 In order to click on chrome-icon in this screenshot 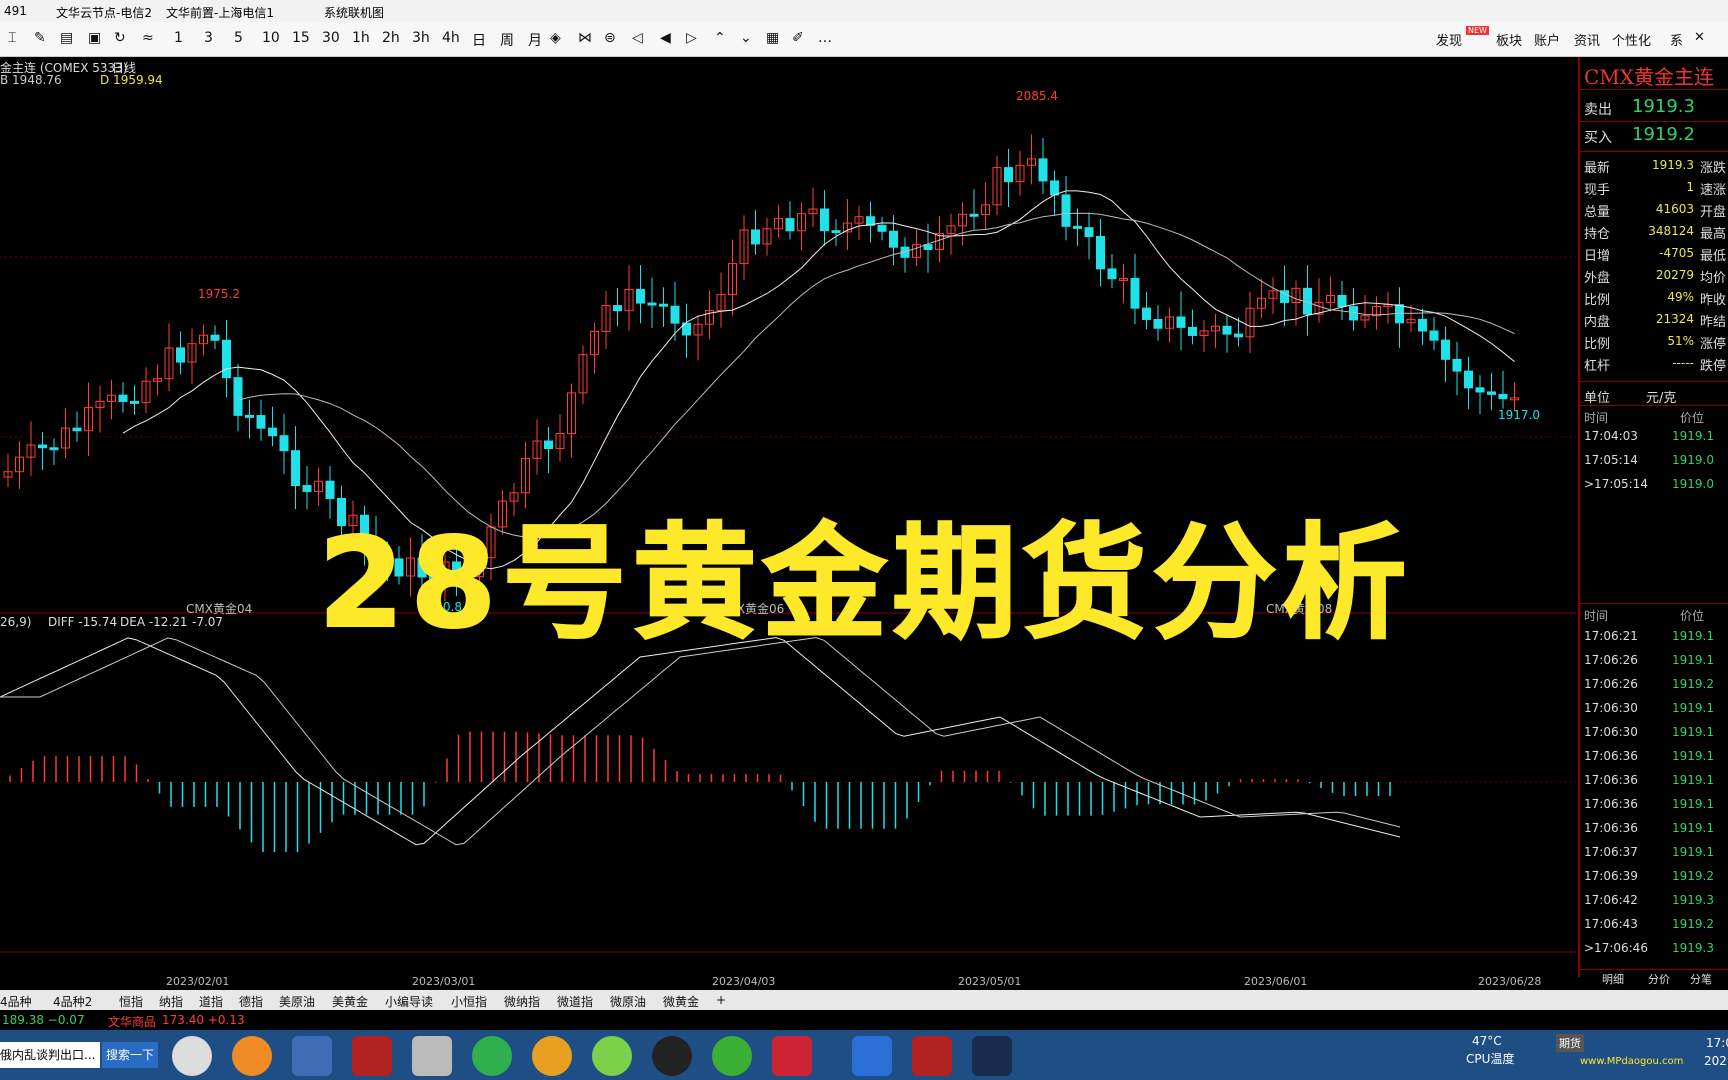, I will do `click(552, 1056)`.